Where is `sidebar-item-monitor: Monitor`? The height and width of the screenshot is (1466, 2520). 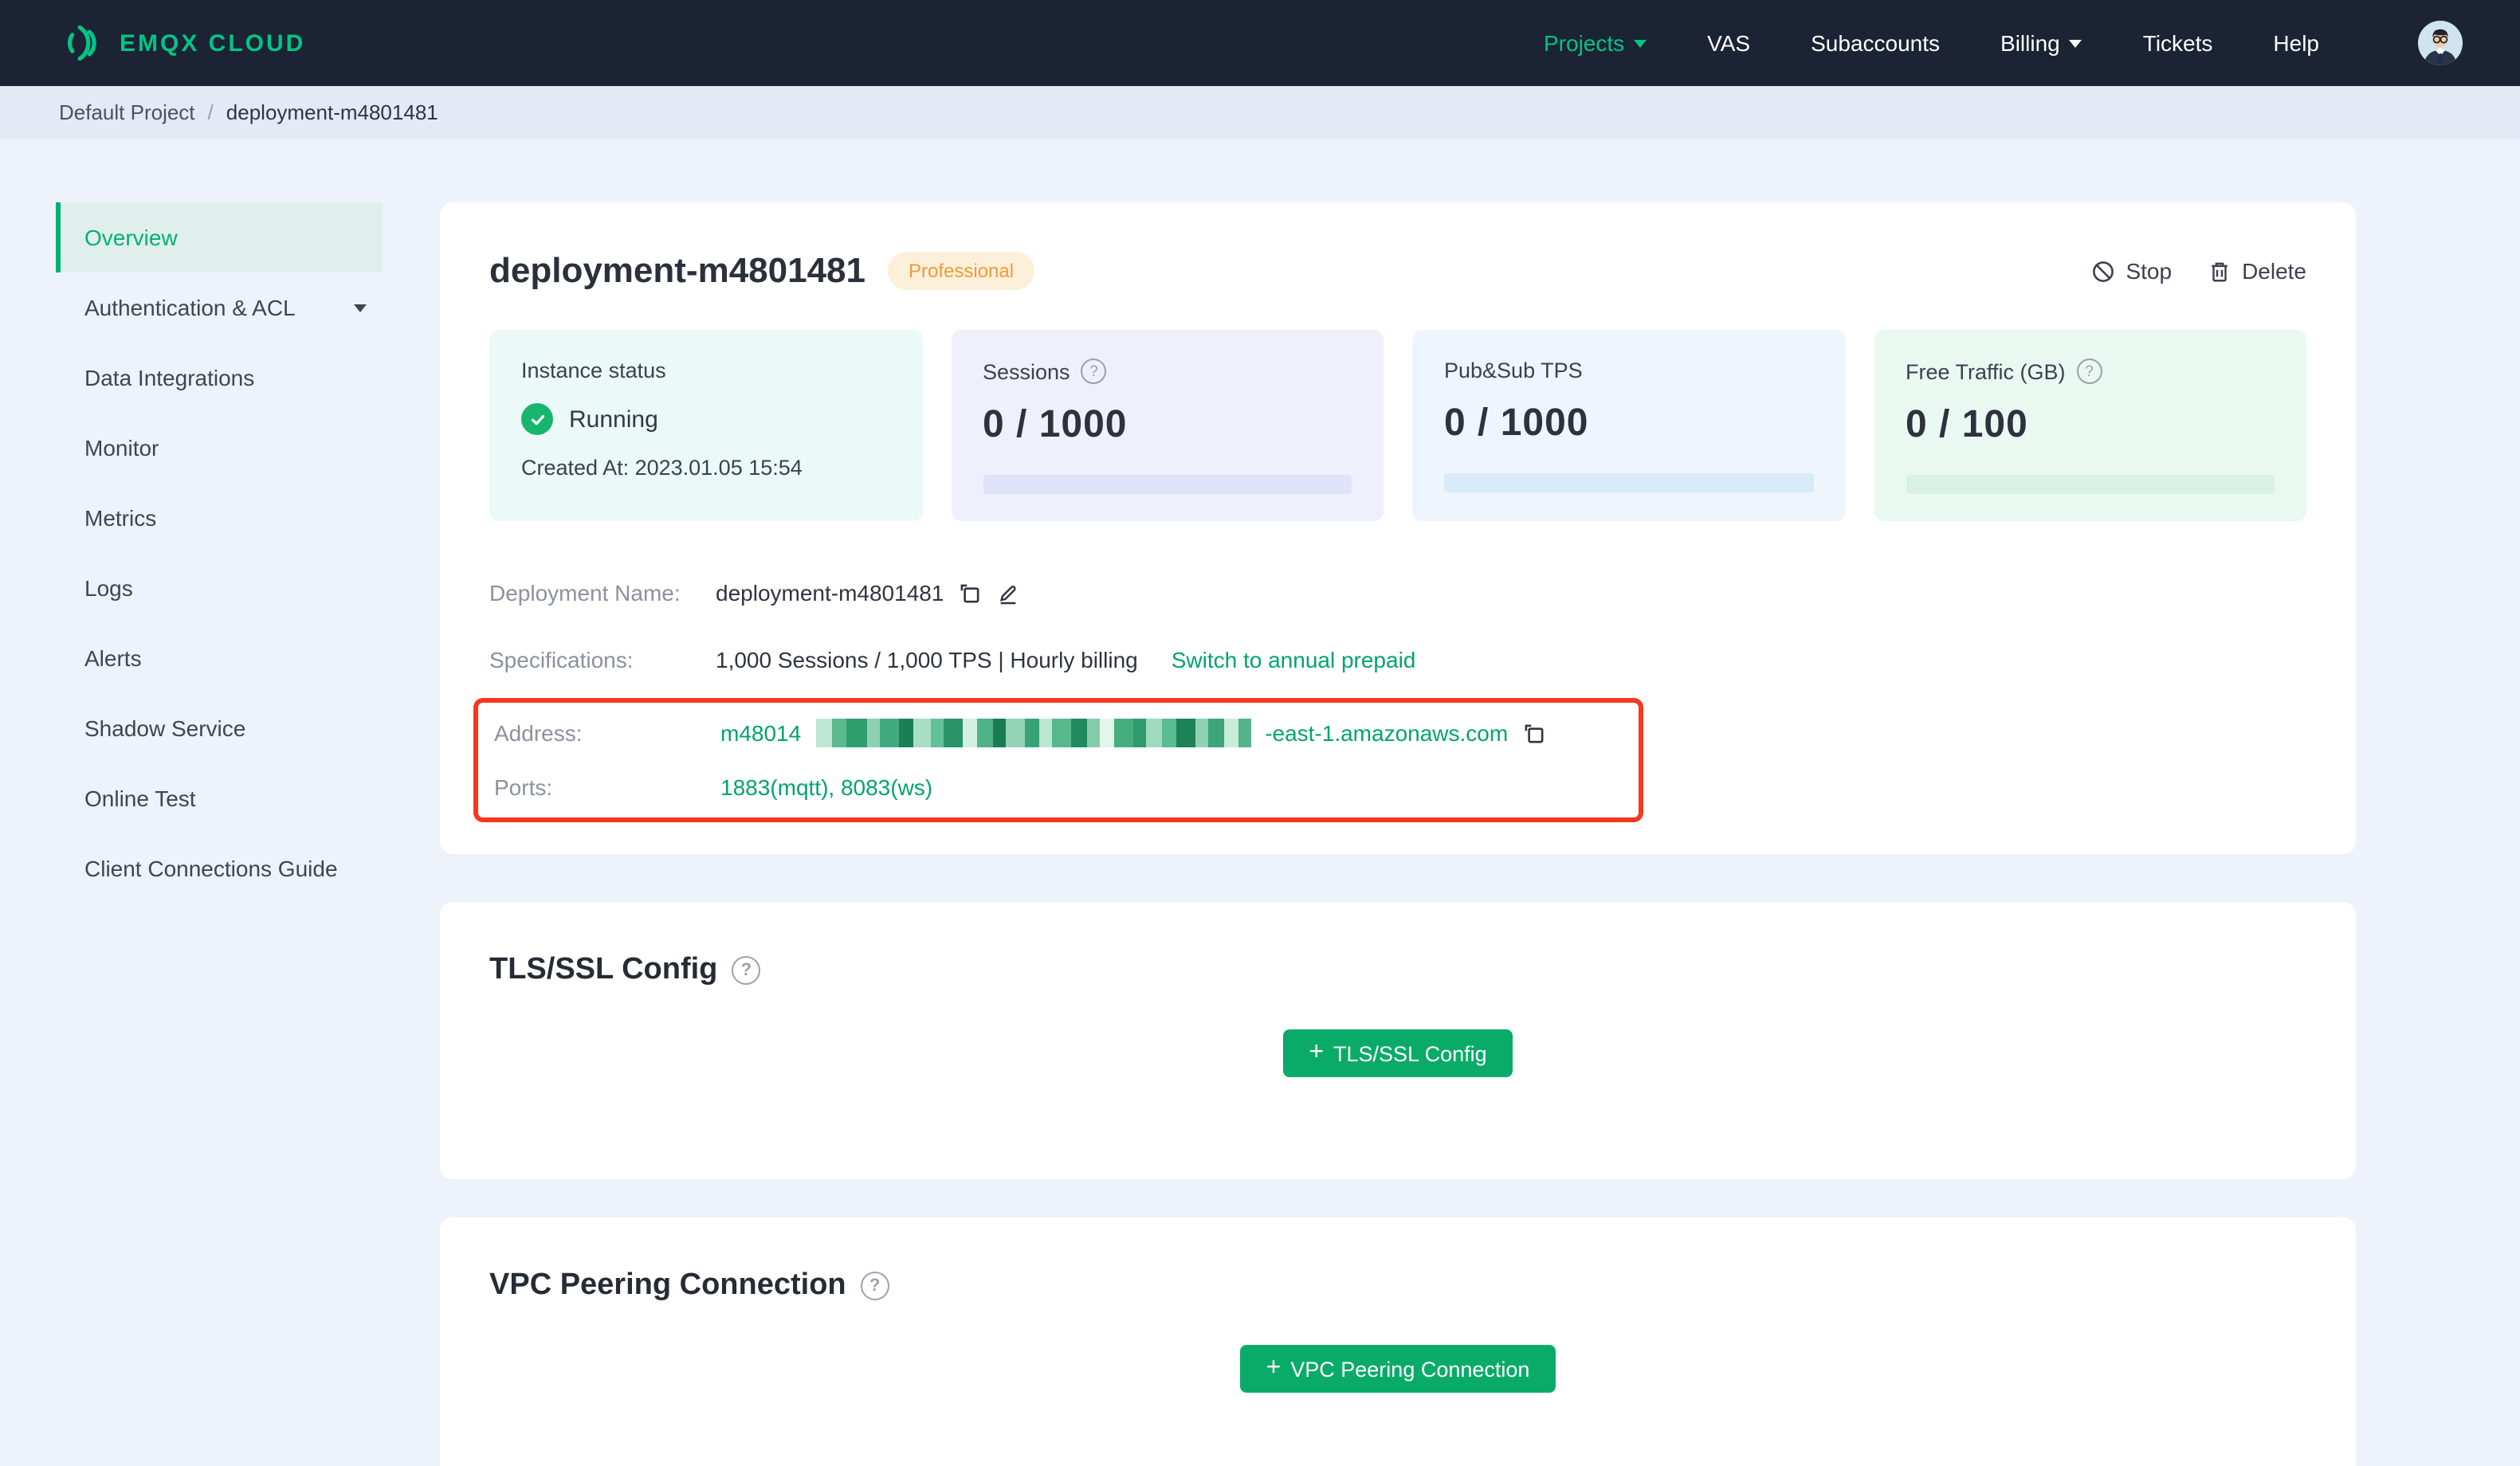
sidebar-item-monitor: Monitor is located at coordinates (220, 448).